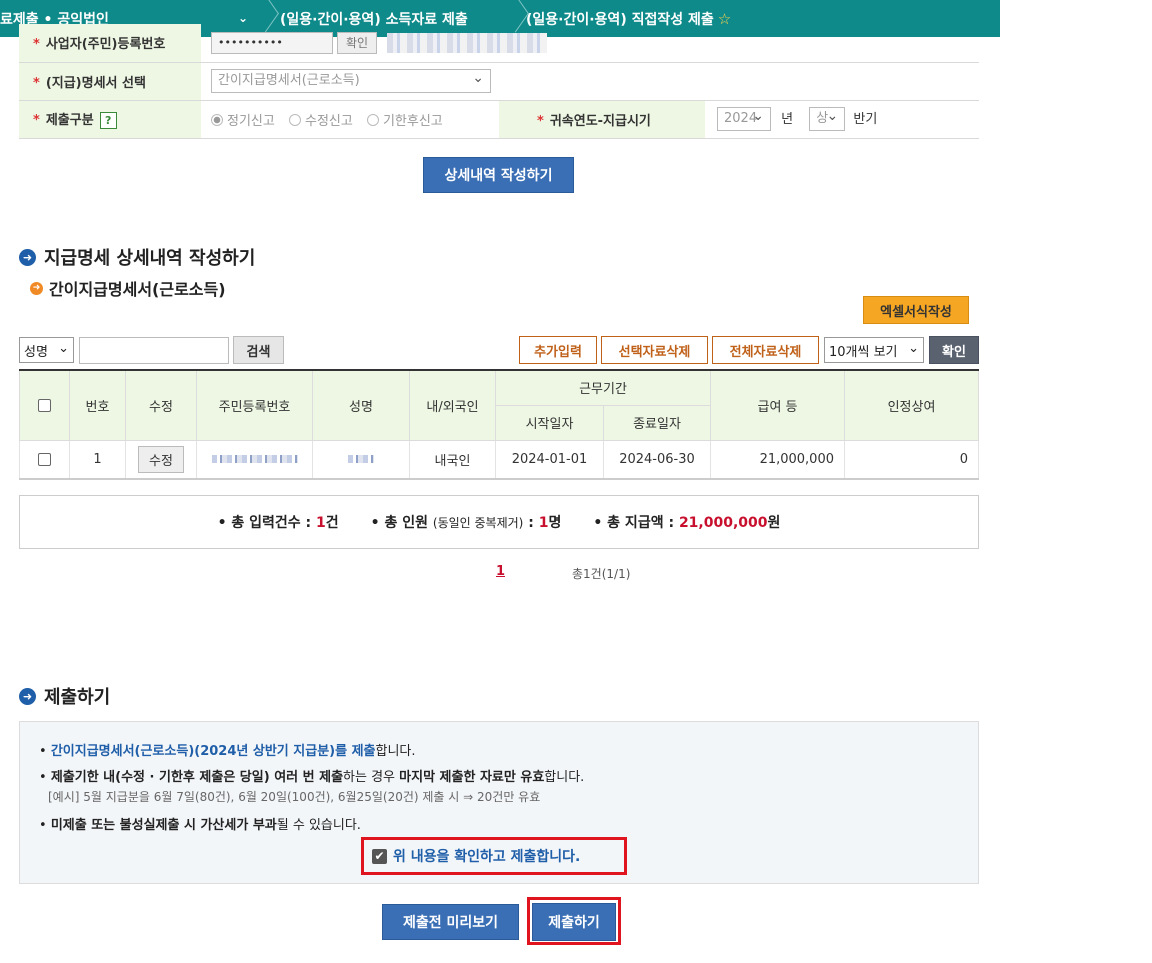 The height and width of the screenshot is (963, 1152). I want to click on pager-total: 총1건(1/1), so click(601, 574).